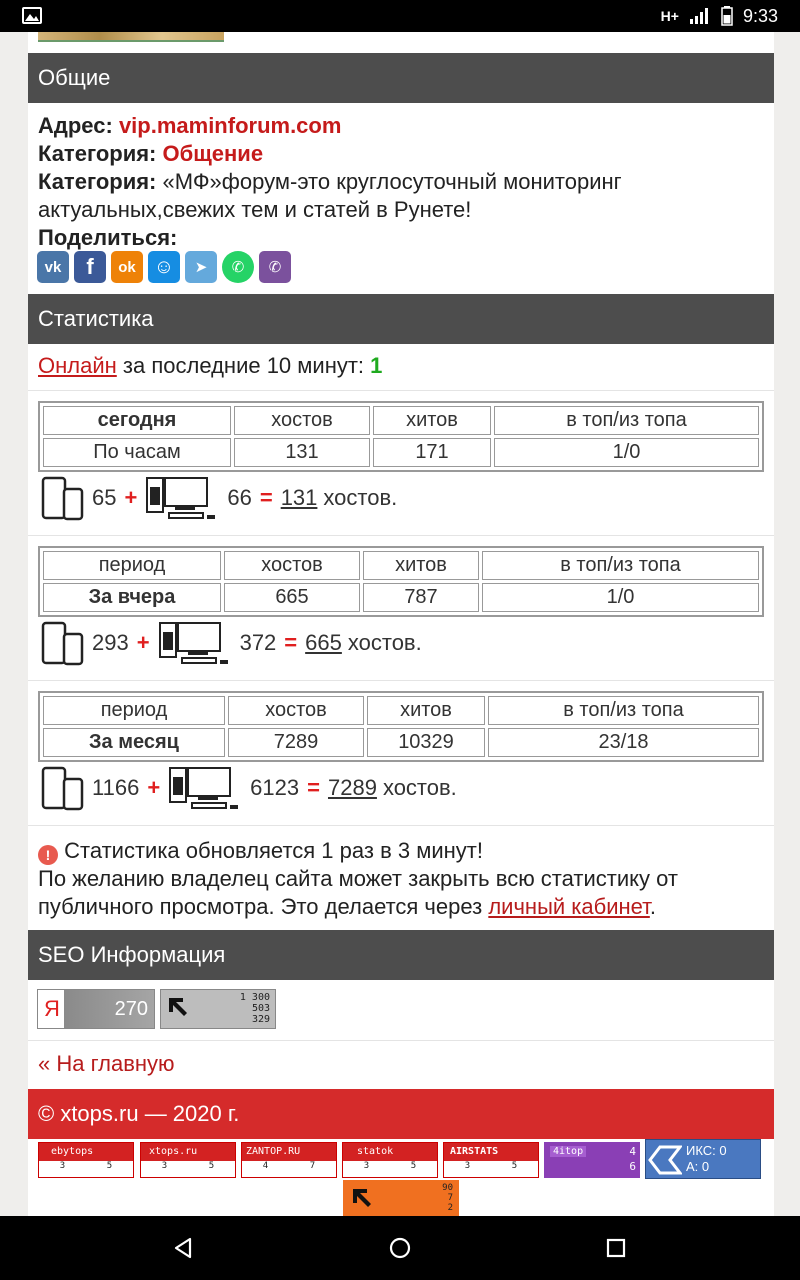 Image resolution: width=800 pixels, height=1280 pixels. I want to click on network-type: H+, so click(669, 16).